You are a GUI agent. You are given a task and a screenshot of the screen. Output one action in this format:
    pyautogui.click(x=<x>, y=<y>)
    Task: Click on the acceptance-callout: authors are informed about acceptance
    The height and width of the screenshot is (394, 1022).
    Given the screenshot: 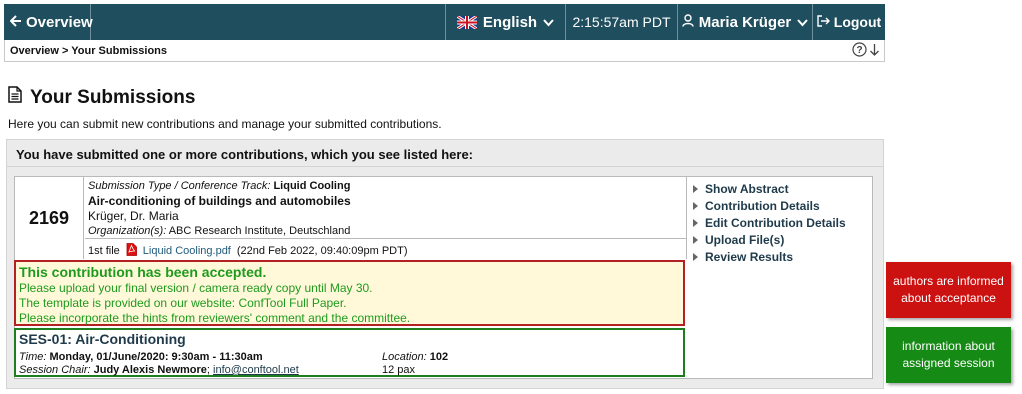 What is the action you would take?
    pyautogui.click(x=948, y=290)
    